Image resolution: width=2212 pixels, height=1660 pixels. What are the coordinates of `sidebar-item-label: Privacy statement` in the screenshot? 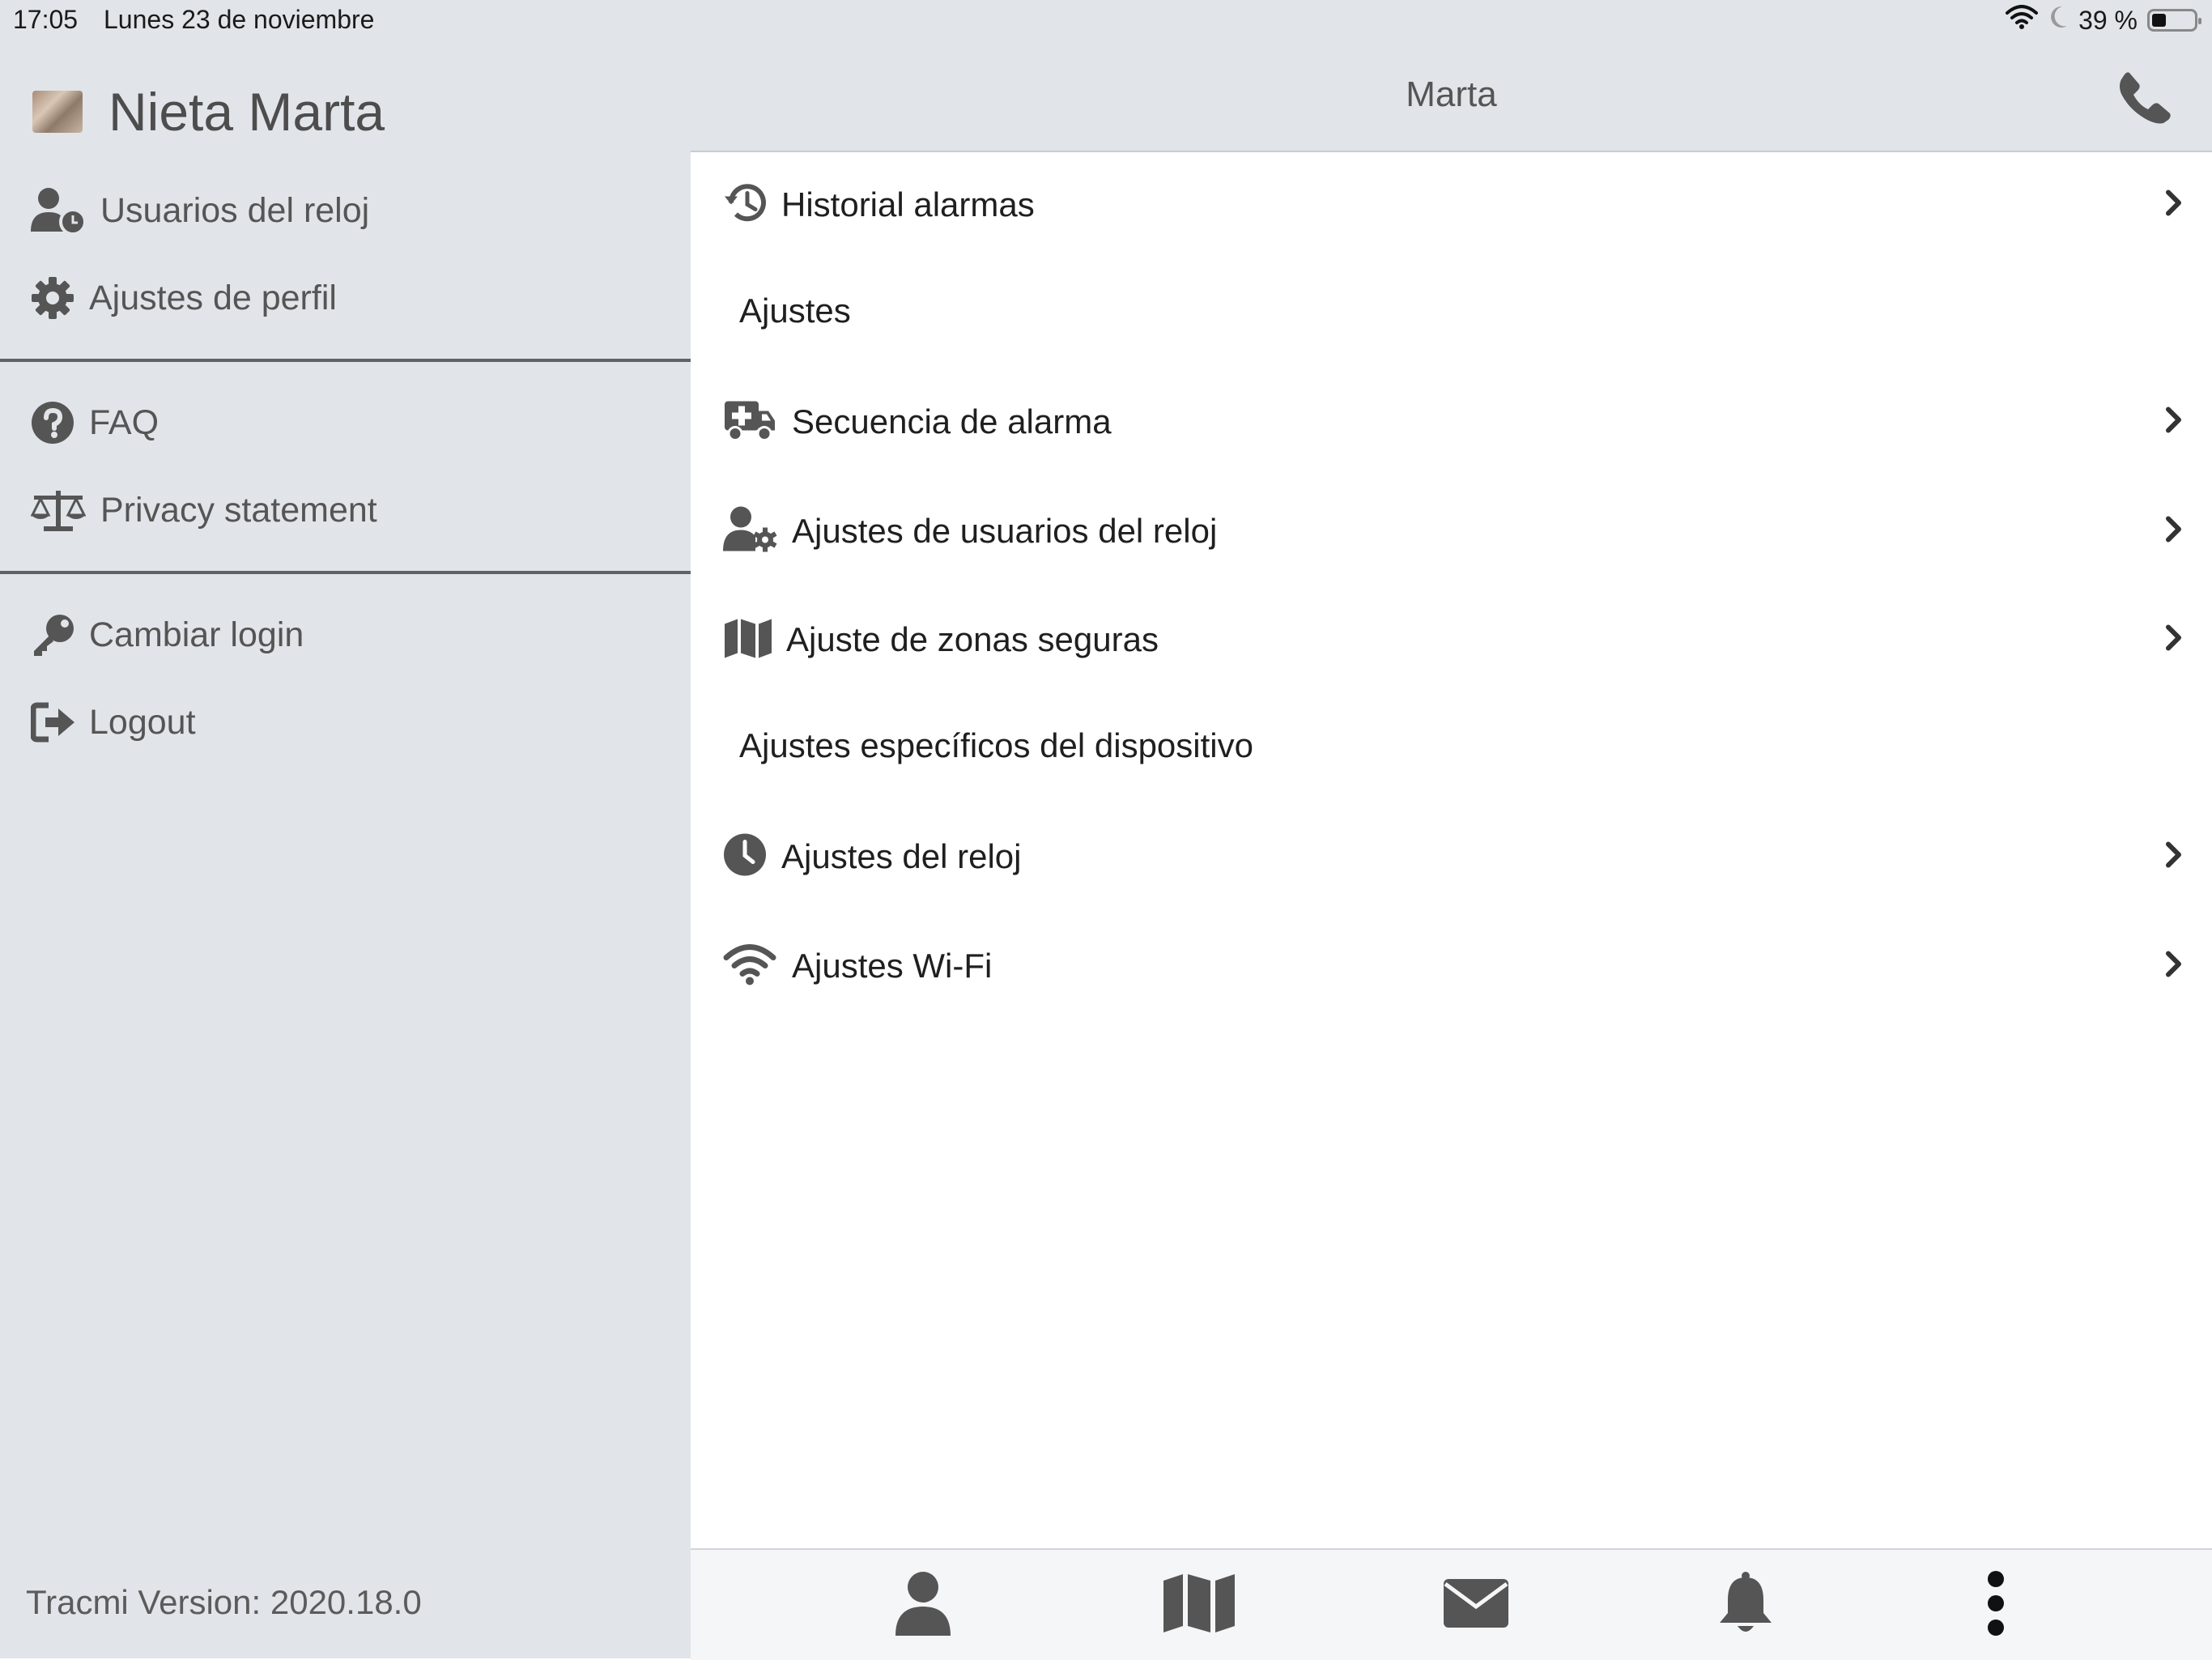 It's located at (238, 510).